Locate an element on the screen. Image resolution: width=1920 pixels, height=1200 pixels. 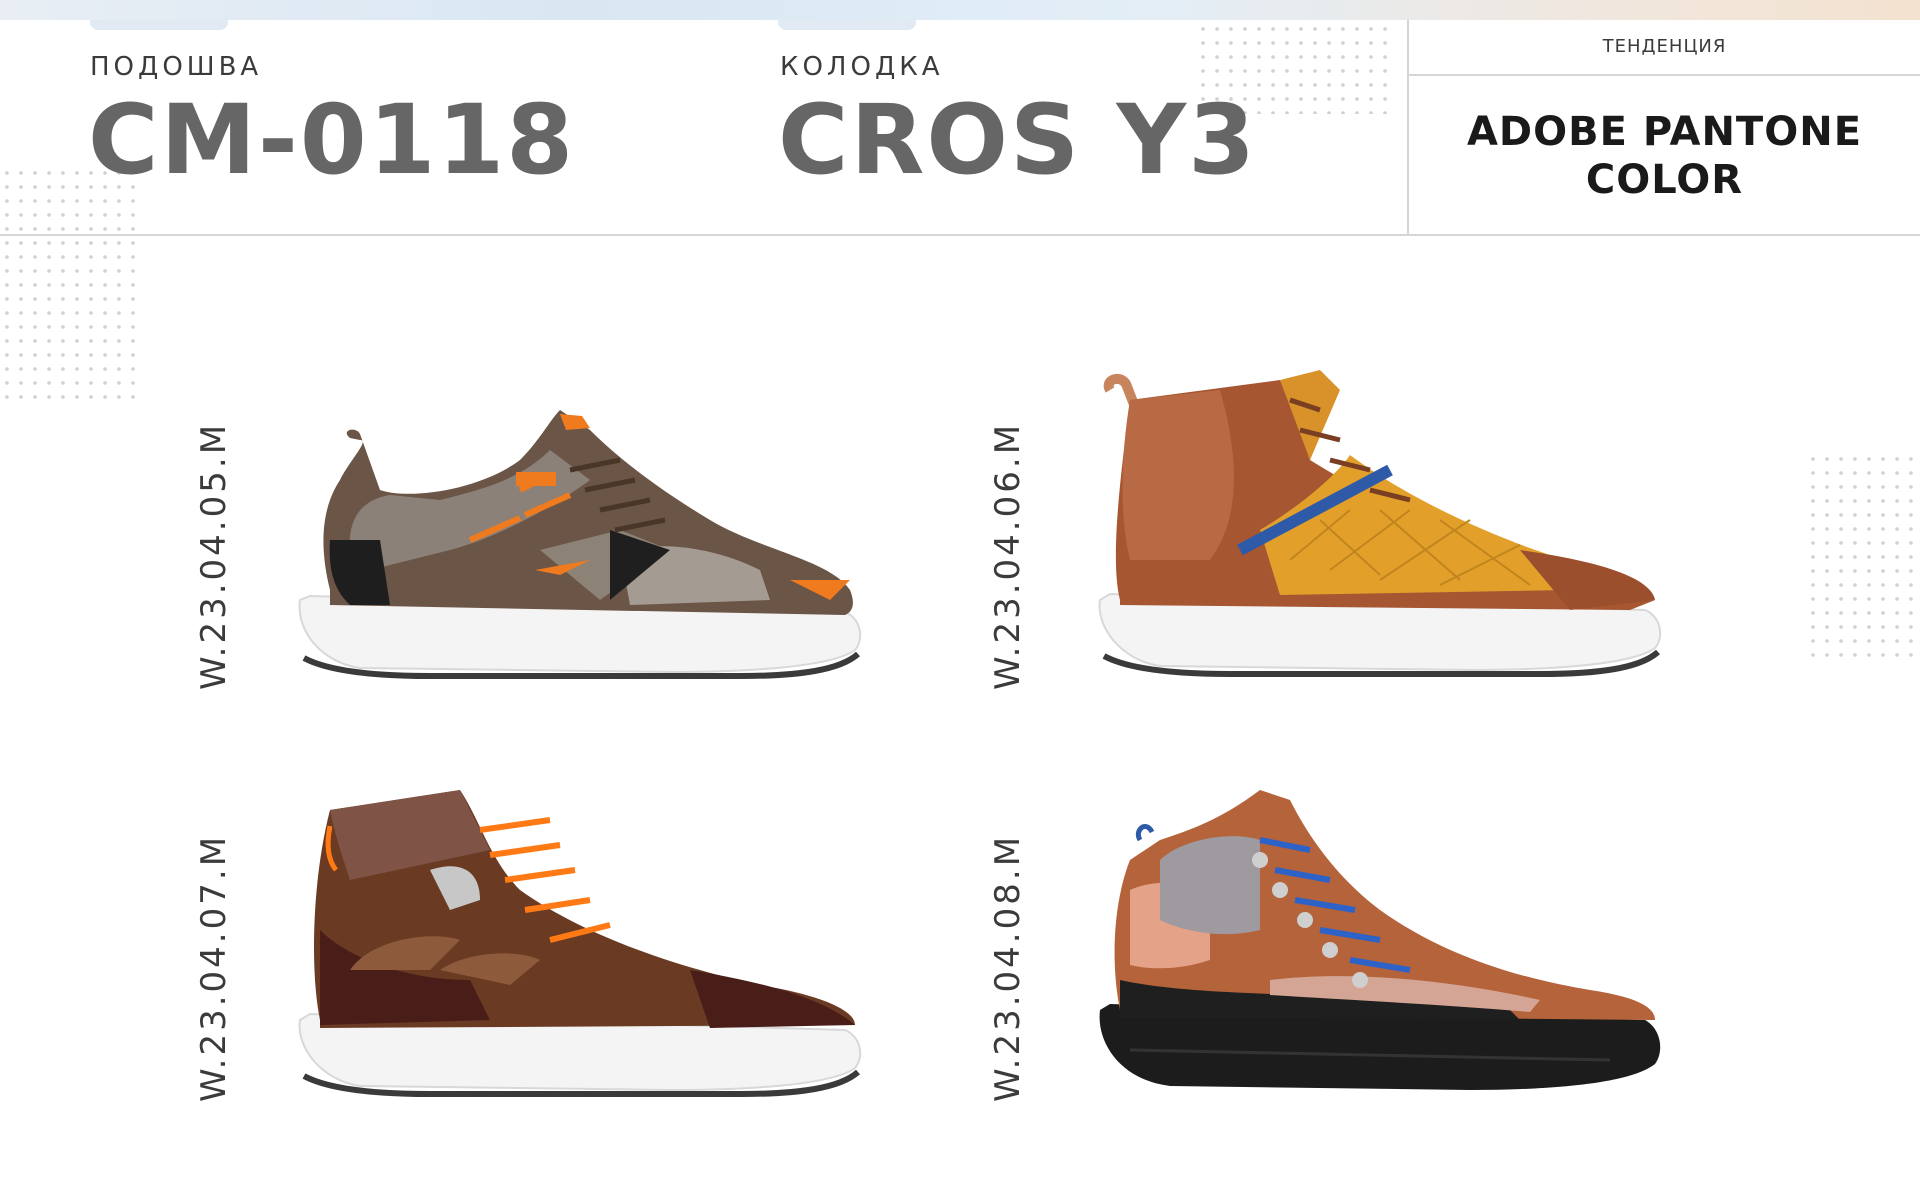
header-bottom-line is located at coordinates (960, 235).